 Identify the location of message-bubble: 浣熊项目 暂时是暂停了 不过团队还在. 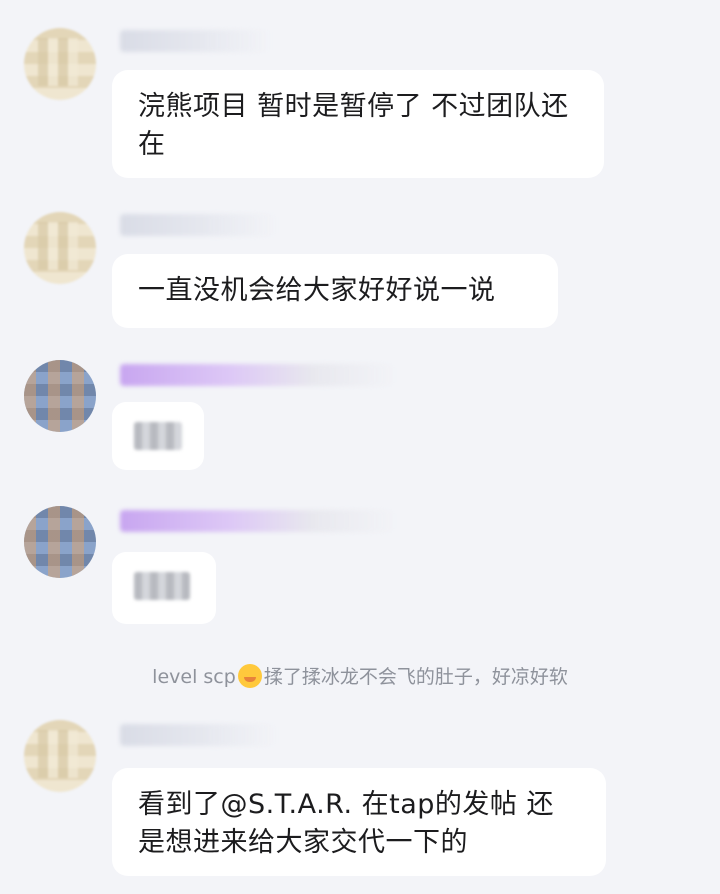
(358, 124).